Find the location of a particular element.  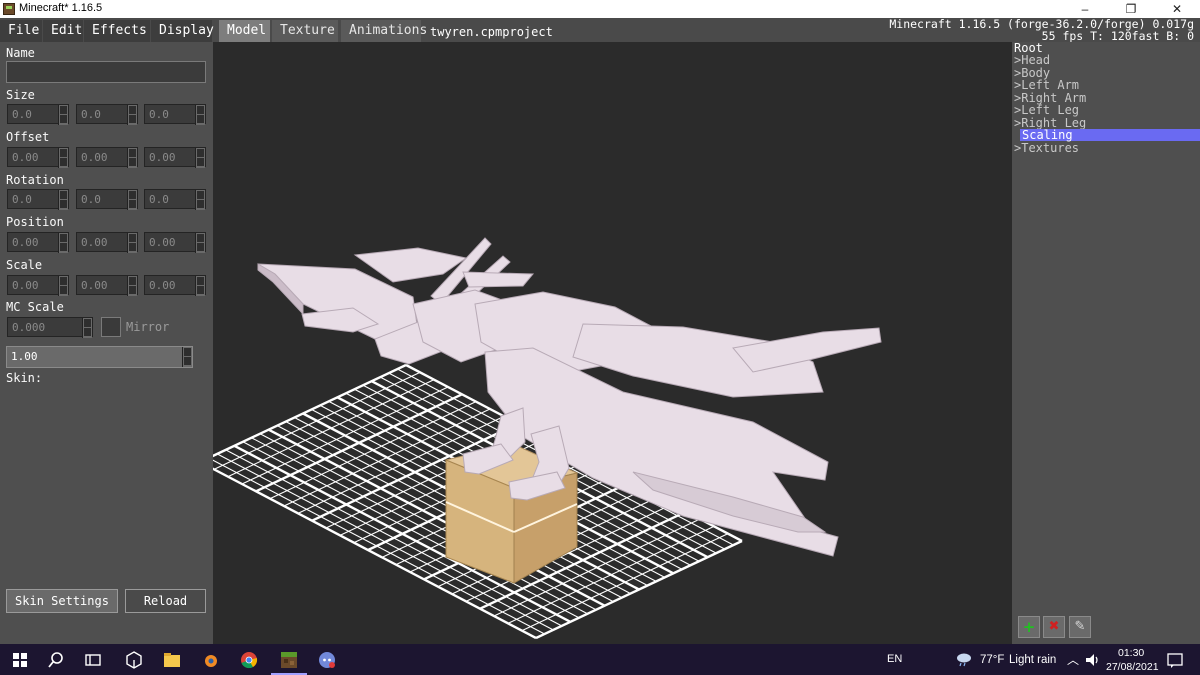

rotation-y-stepper: 0.0 is located at coordinates (107, 199).